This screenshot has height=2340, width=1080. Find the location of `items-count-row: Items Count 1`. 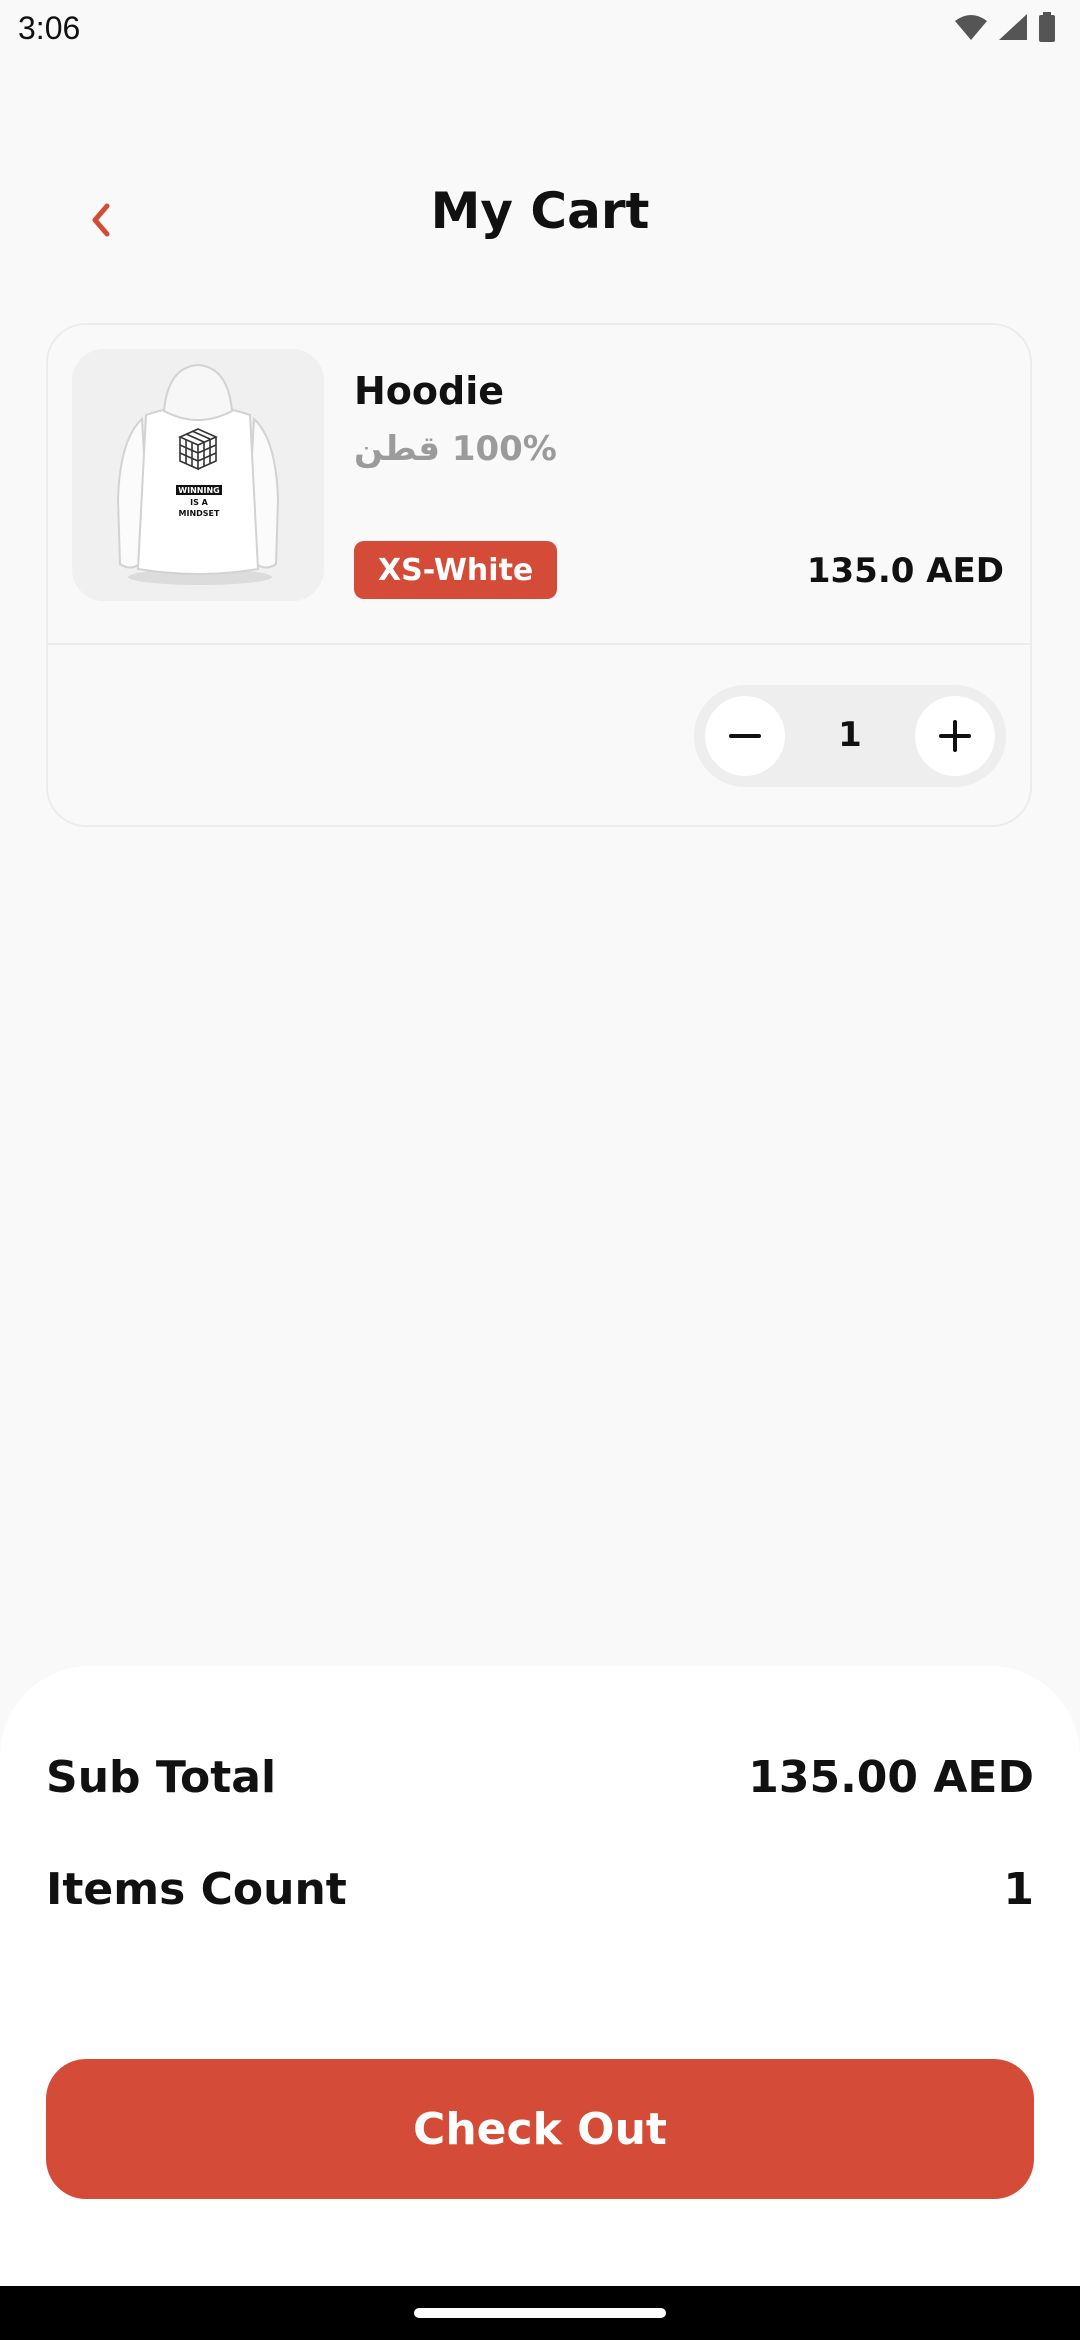

items-count-row: Items Count 1 is located at coordinates (540, 1889).